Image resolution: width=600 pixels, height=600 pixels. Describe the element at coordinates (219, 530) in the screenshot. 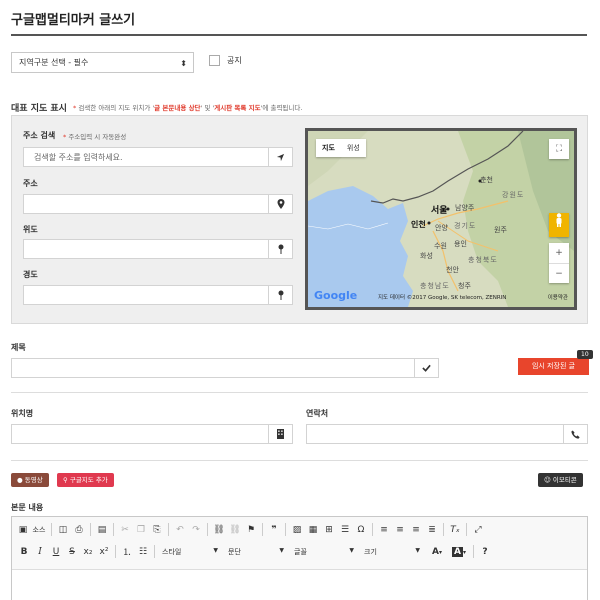

I see `link-icon: ⛓` at that location.